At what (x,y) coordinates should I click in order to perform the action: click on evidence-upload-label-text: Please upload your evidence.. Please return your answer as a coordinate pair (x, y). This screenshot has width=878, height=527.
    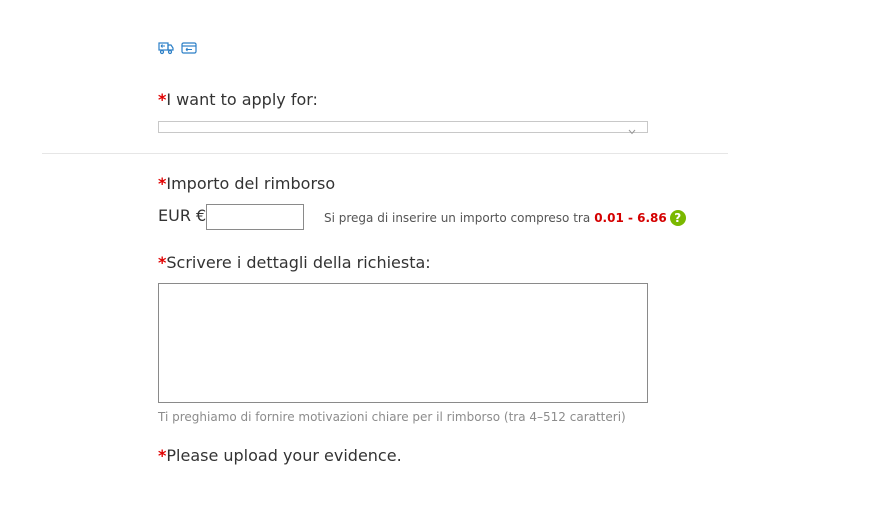
    Looking at the image, I should click on (284, 455).